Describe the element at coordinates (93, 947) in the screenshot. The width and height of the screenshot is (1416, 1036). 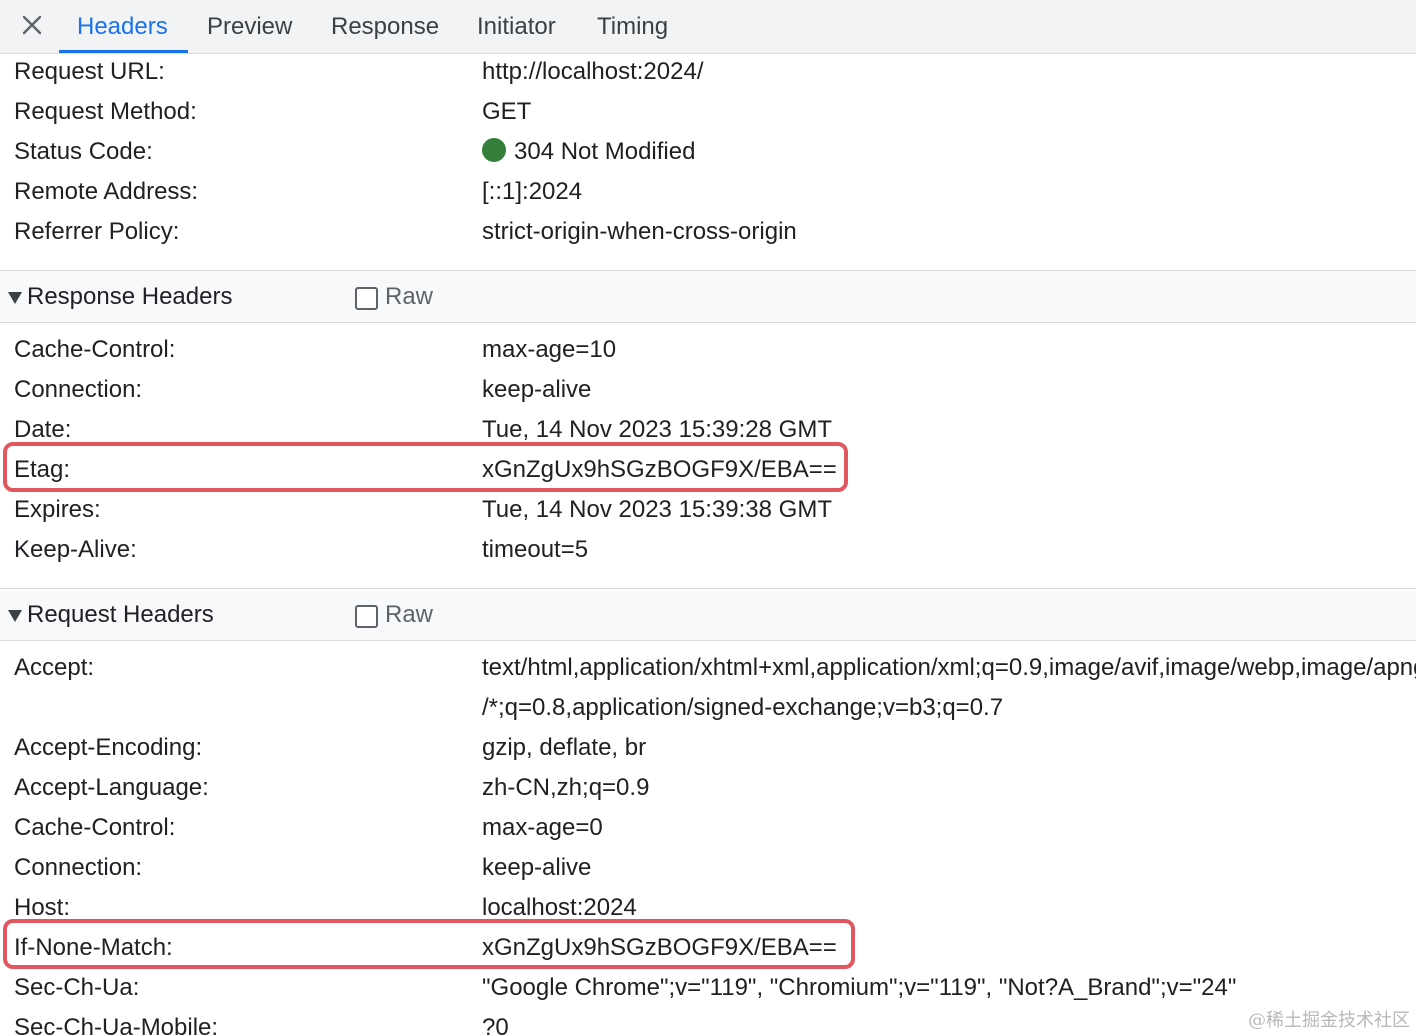
I see `header-key: If-None-Match:` at that location.